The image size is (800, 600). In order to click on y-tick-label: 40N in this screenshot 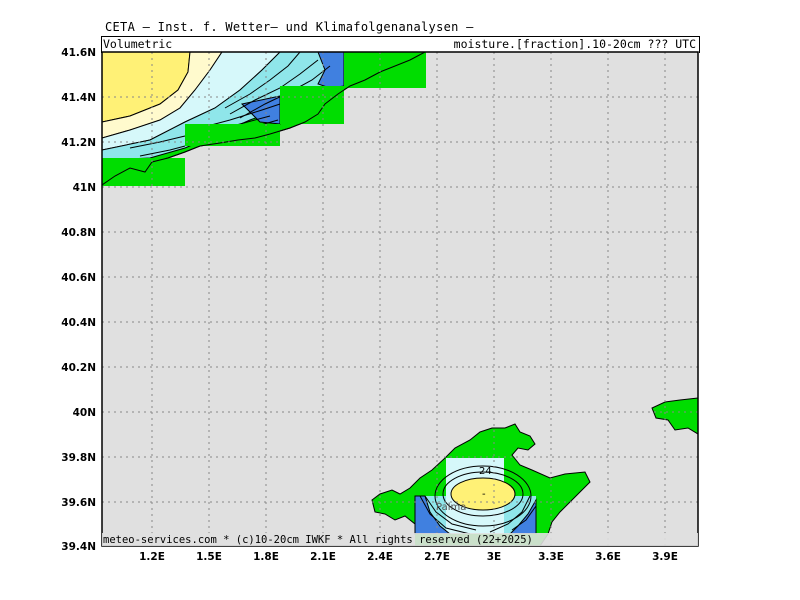, I will do `click(84, 413)`.